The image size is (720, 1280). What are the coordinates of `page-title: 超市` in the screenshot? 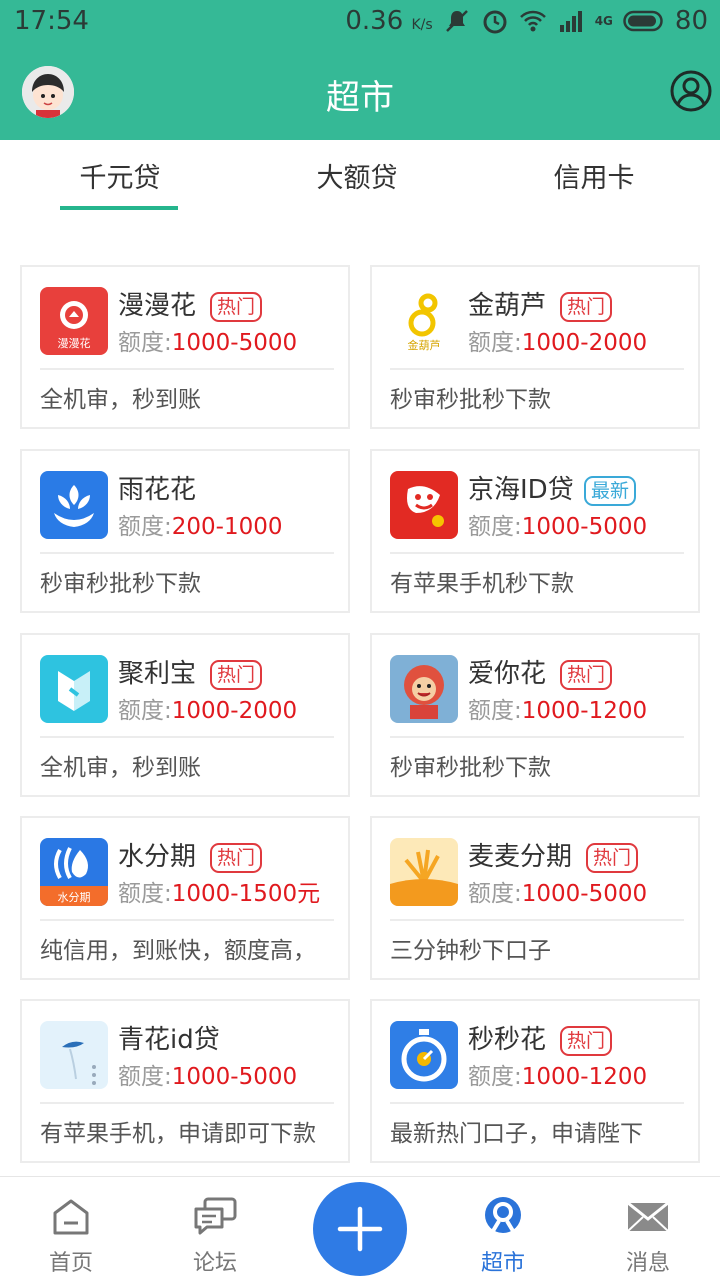 It's located at (360, 98).